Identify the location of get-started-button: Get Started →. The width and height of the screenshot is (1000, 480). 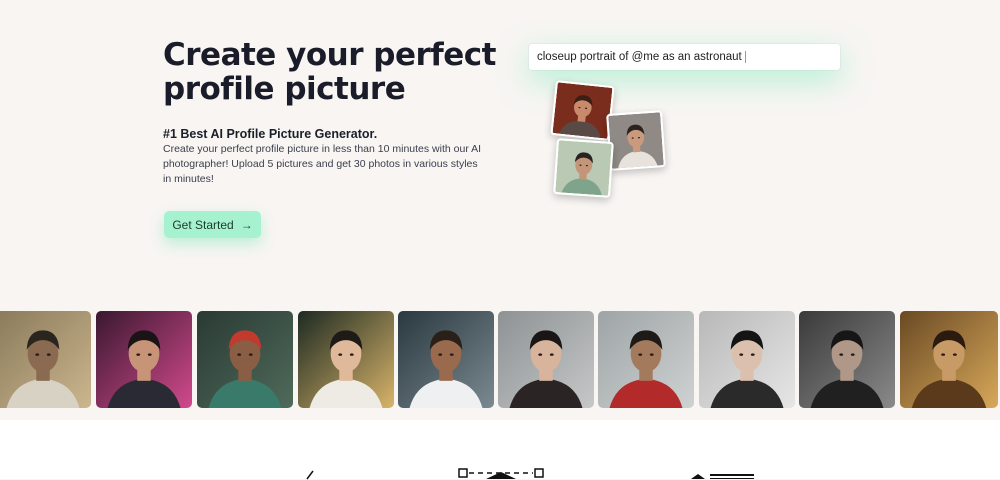
(212, 224).